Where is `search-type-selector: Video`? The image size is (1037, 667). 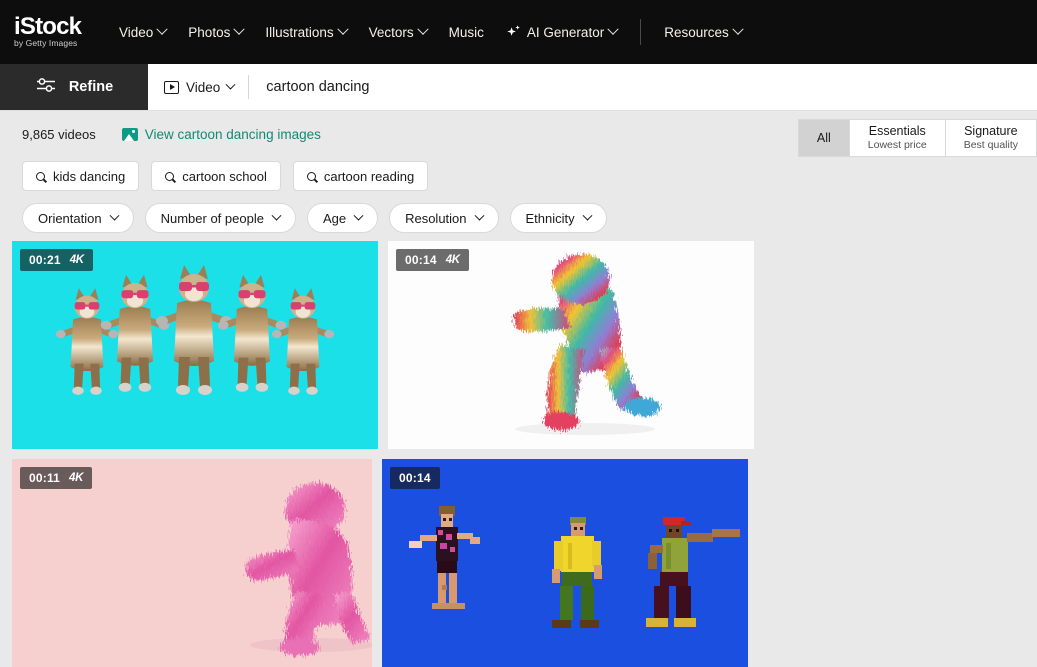
search-type-selector: Video is located at coordinates (198, 87).